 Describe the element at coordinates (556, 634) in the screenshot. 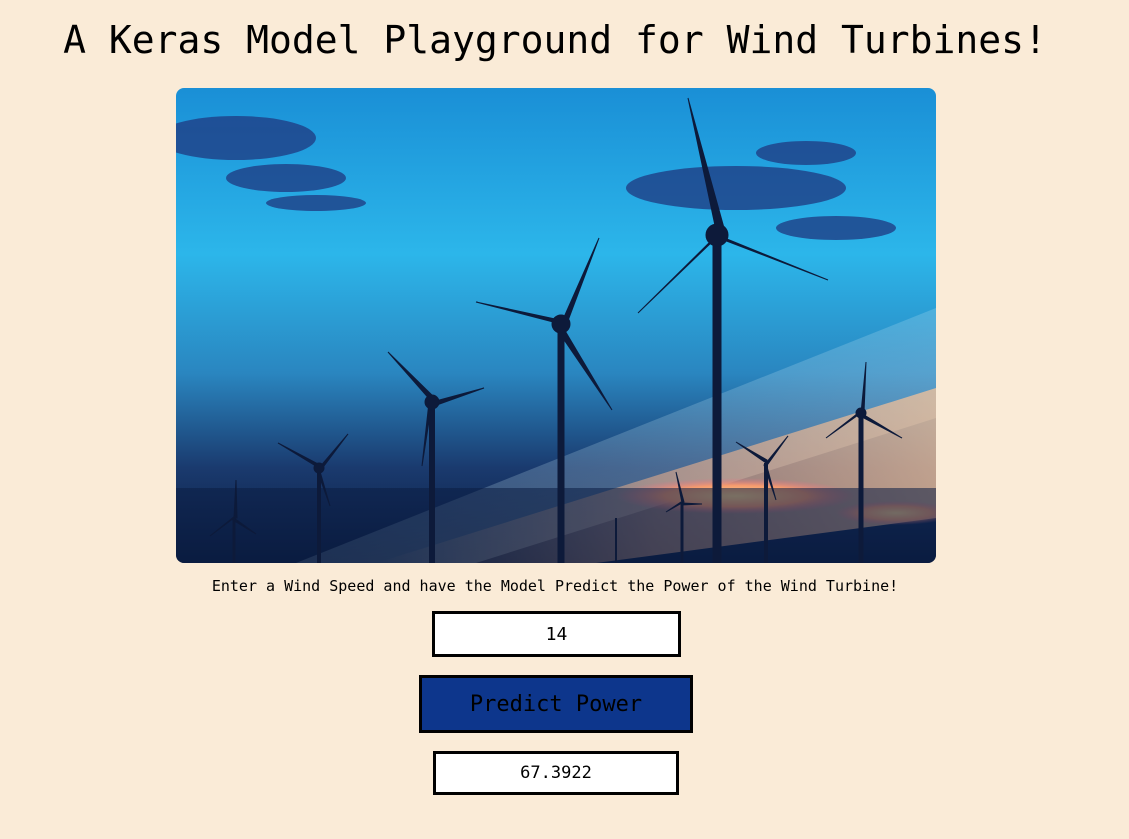

I see `wind-speed-input` at that location.